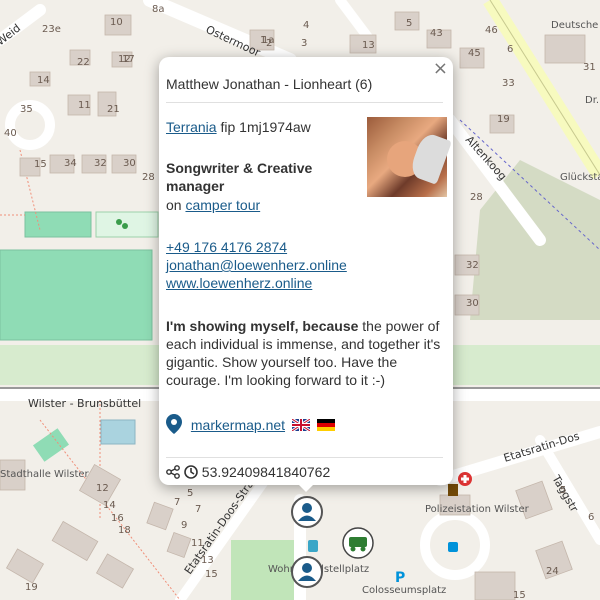 The width and height of the screenshot is (600, 600). What do you see at coordinates (174, 424) in the screenshot?
I see `location-pin-icon` at bounding box center [174, 424].